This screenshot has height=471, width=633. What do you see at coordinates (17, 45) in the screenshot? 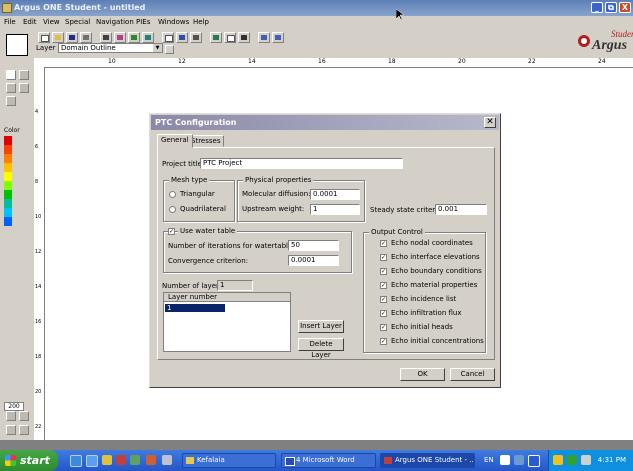
I see `current-color-box` at bounding box center [17, 45].